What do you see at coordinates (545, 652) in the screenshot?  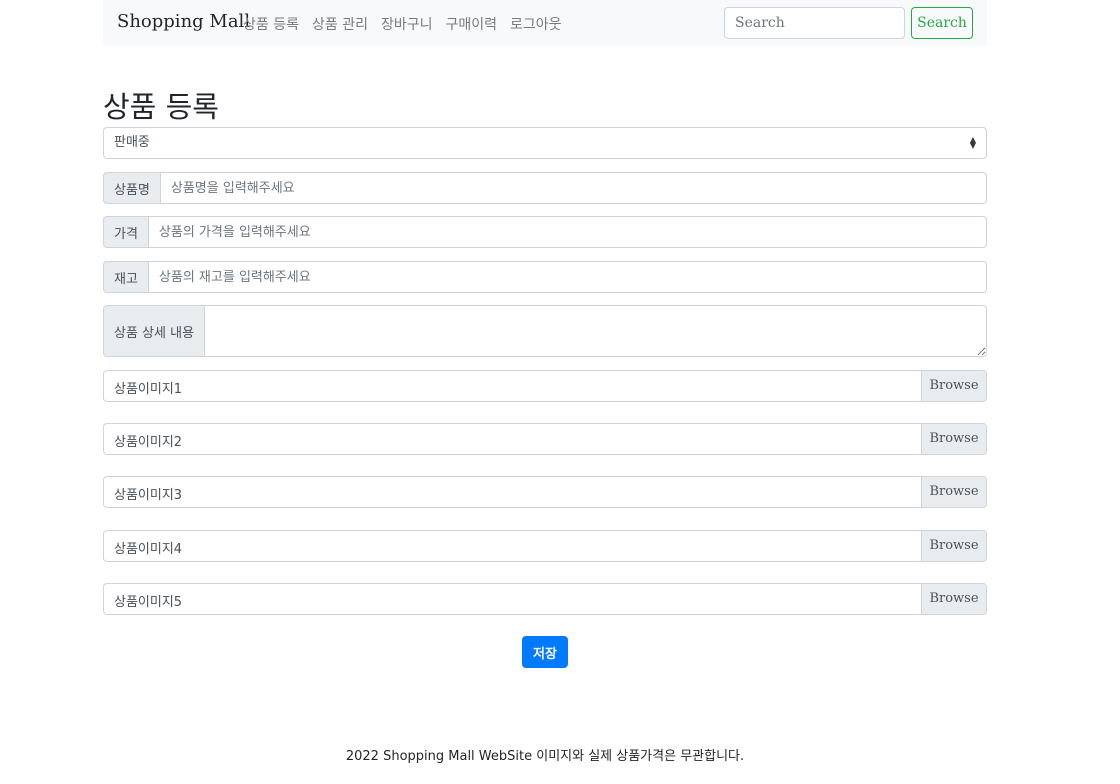 I see `save-button: 저장` at bounding box center [545, 652].